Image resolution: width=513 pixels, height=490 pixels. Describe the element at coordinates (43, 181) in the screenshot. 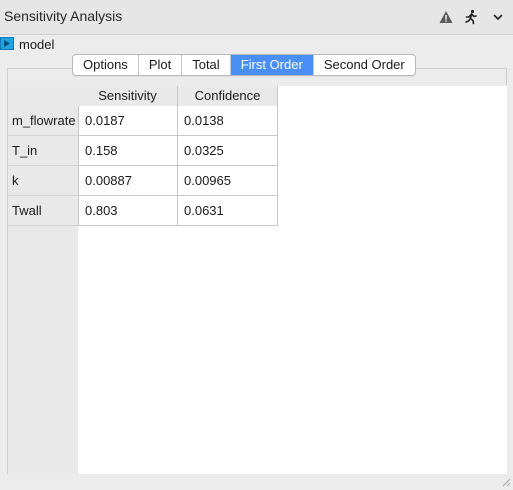

I see `row-header-k: k` at that location.